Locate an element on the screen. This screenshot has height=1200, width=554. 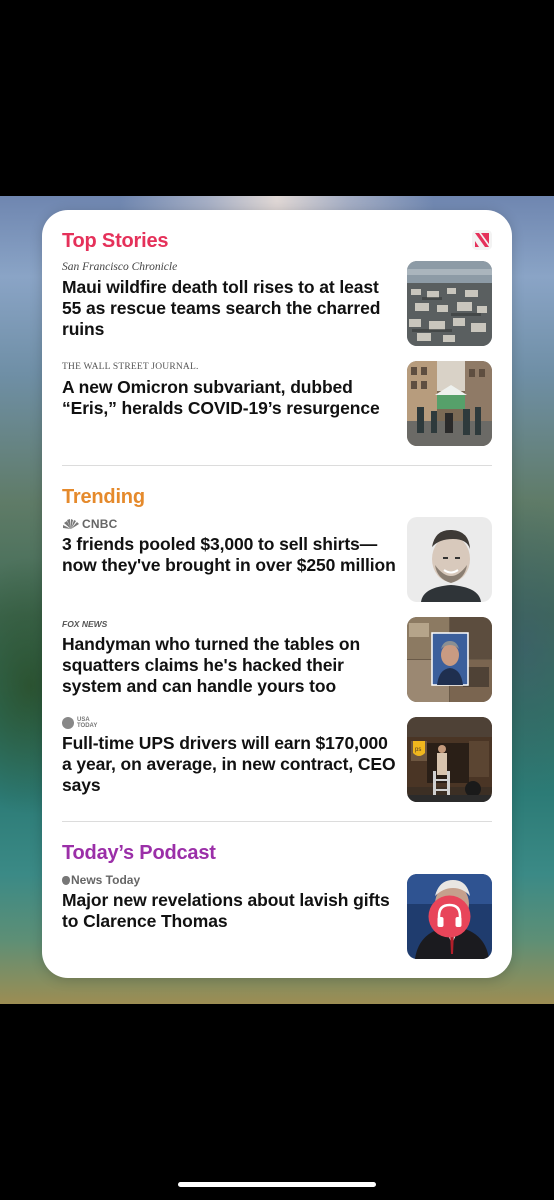
thumbnail-ups-truck: ps is located at coordinates (449, 759).